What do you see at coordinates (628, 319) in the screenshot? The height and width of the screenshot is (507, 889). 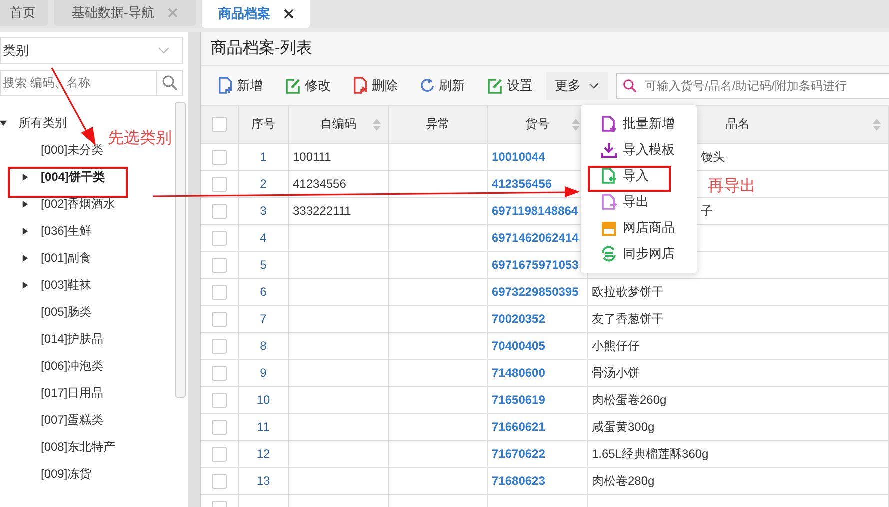 I see `table-cell: 友了香葱饼干` at bounding box center [628, 319].